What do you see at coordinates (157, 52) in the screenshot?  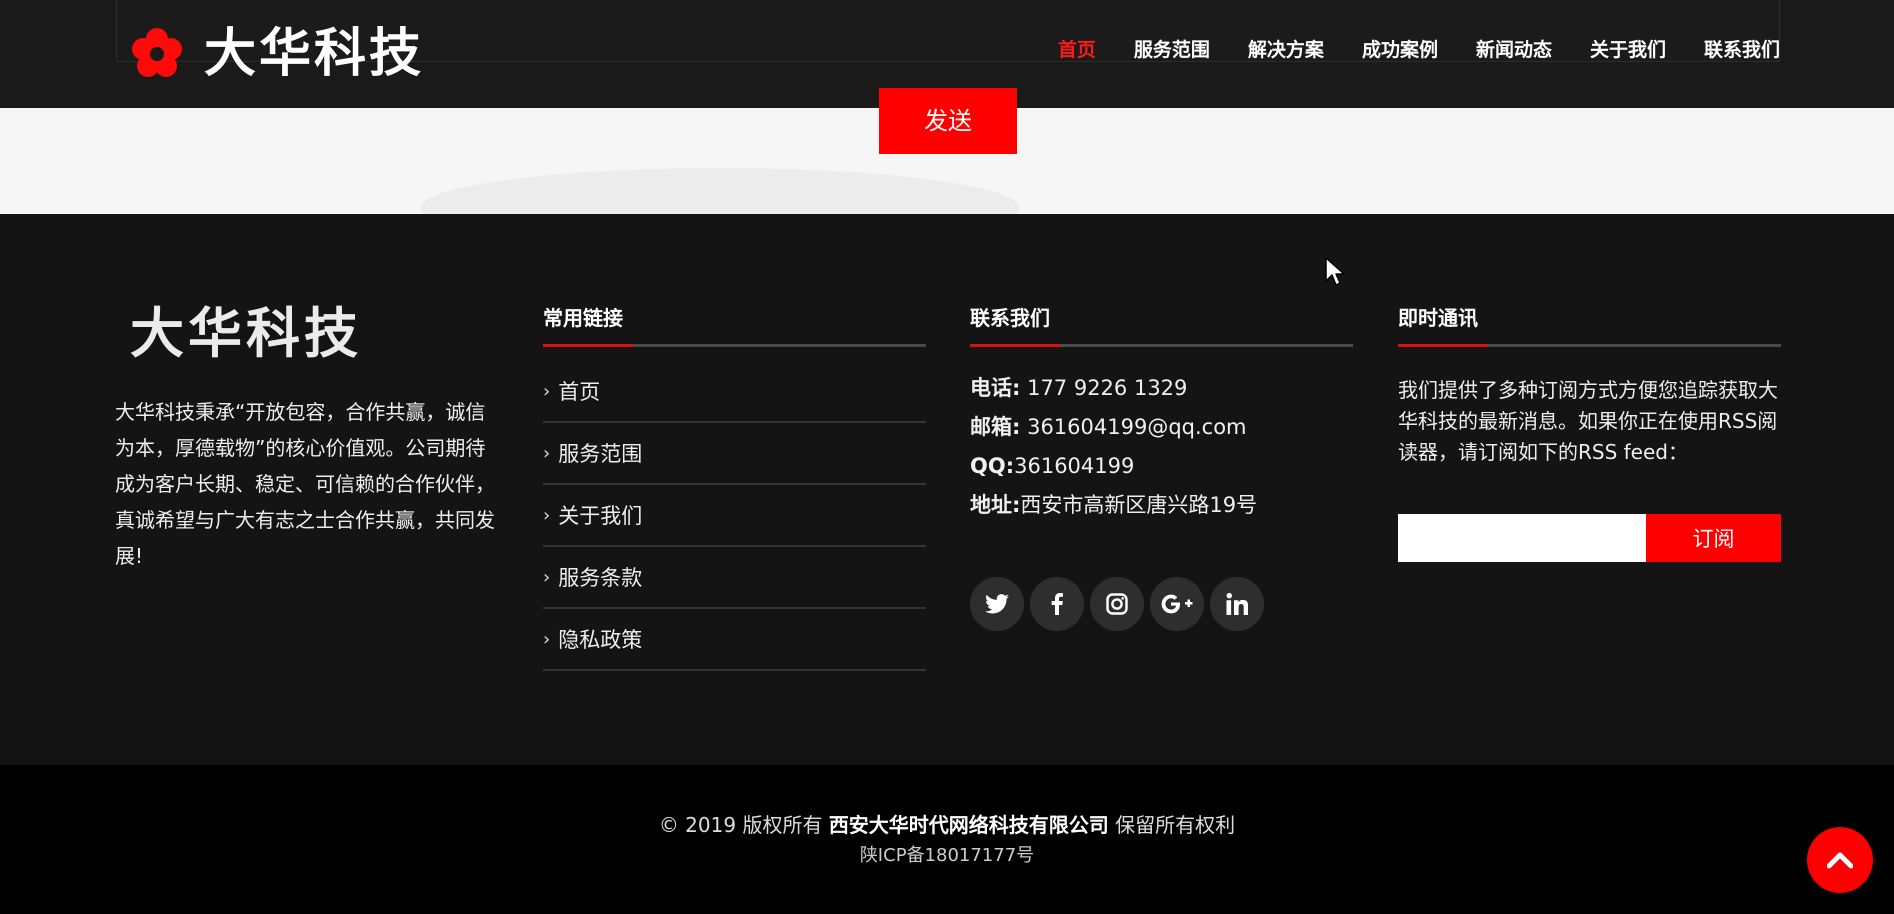 I see `flower-logo-icon` at bounding box center [157, 52].